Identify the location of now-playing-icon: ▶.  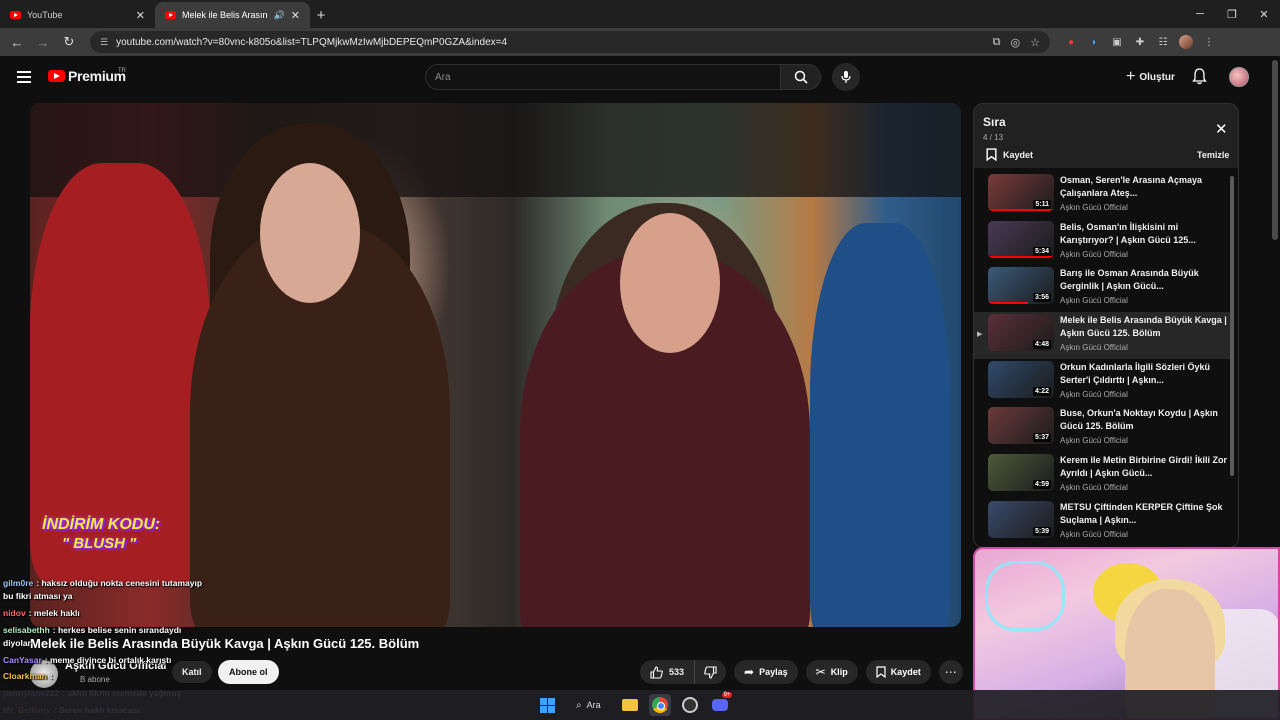
(980, 335).